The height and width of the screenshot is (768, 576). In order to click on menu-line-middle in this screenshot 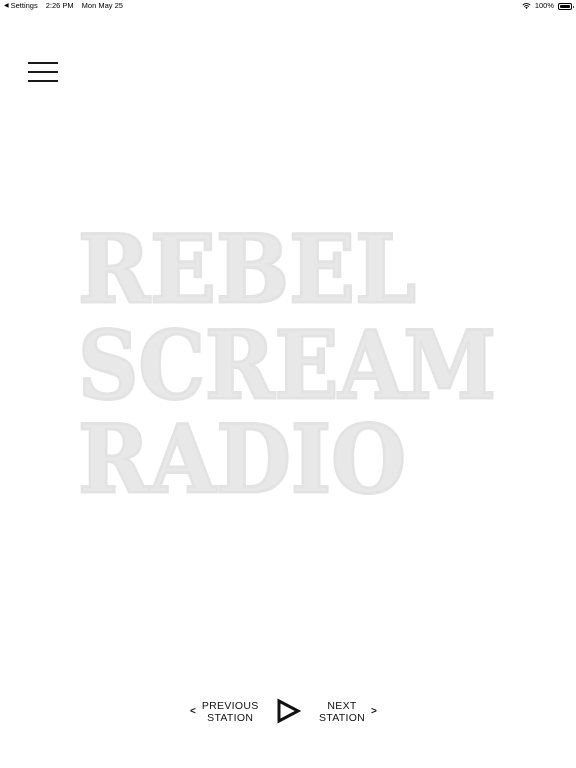, I will do `click(43, 72)`.